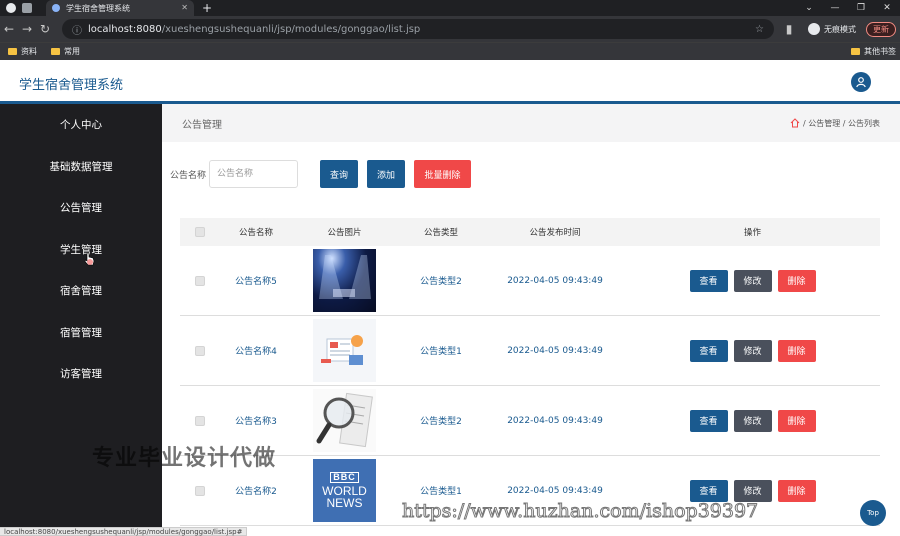  Describe the element at coordinates (27, 29) in the screenshot. I see `forward-icon: →` at that location.